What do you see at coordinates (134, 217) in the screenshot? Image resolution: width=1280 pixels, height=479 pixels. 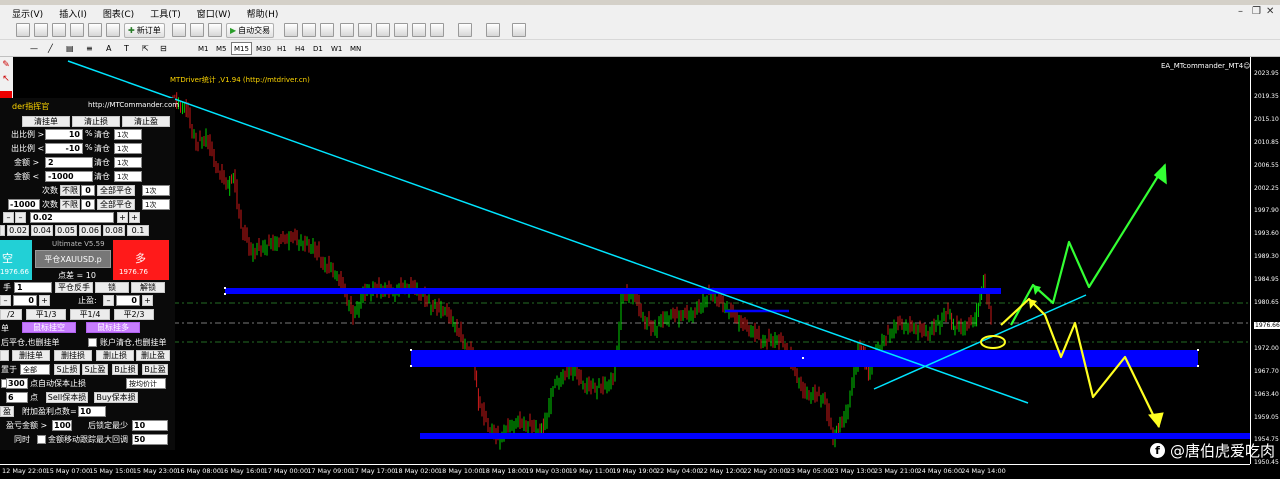 I see `lot-plus2-button: +` at bounding box center [134, 217].